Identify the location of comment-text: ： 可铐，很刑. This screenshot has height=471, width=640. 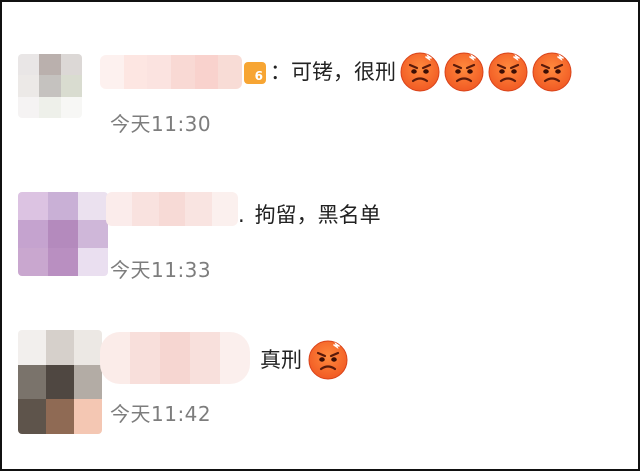
(421, 72).